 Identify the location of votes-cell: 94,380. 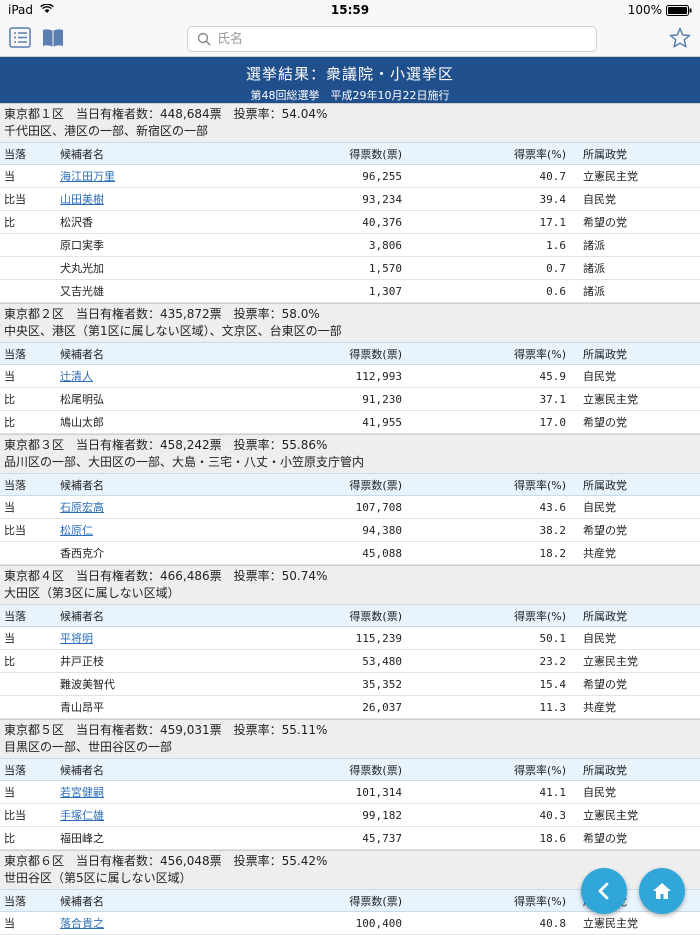
(317, 530).